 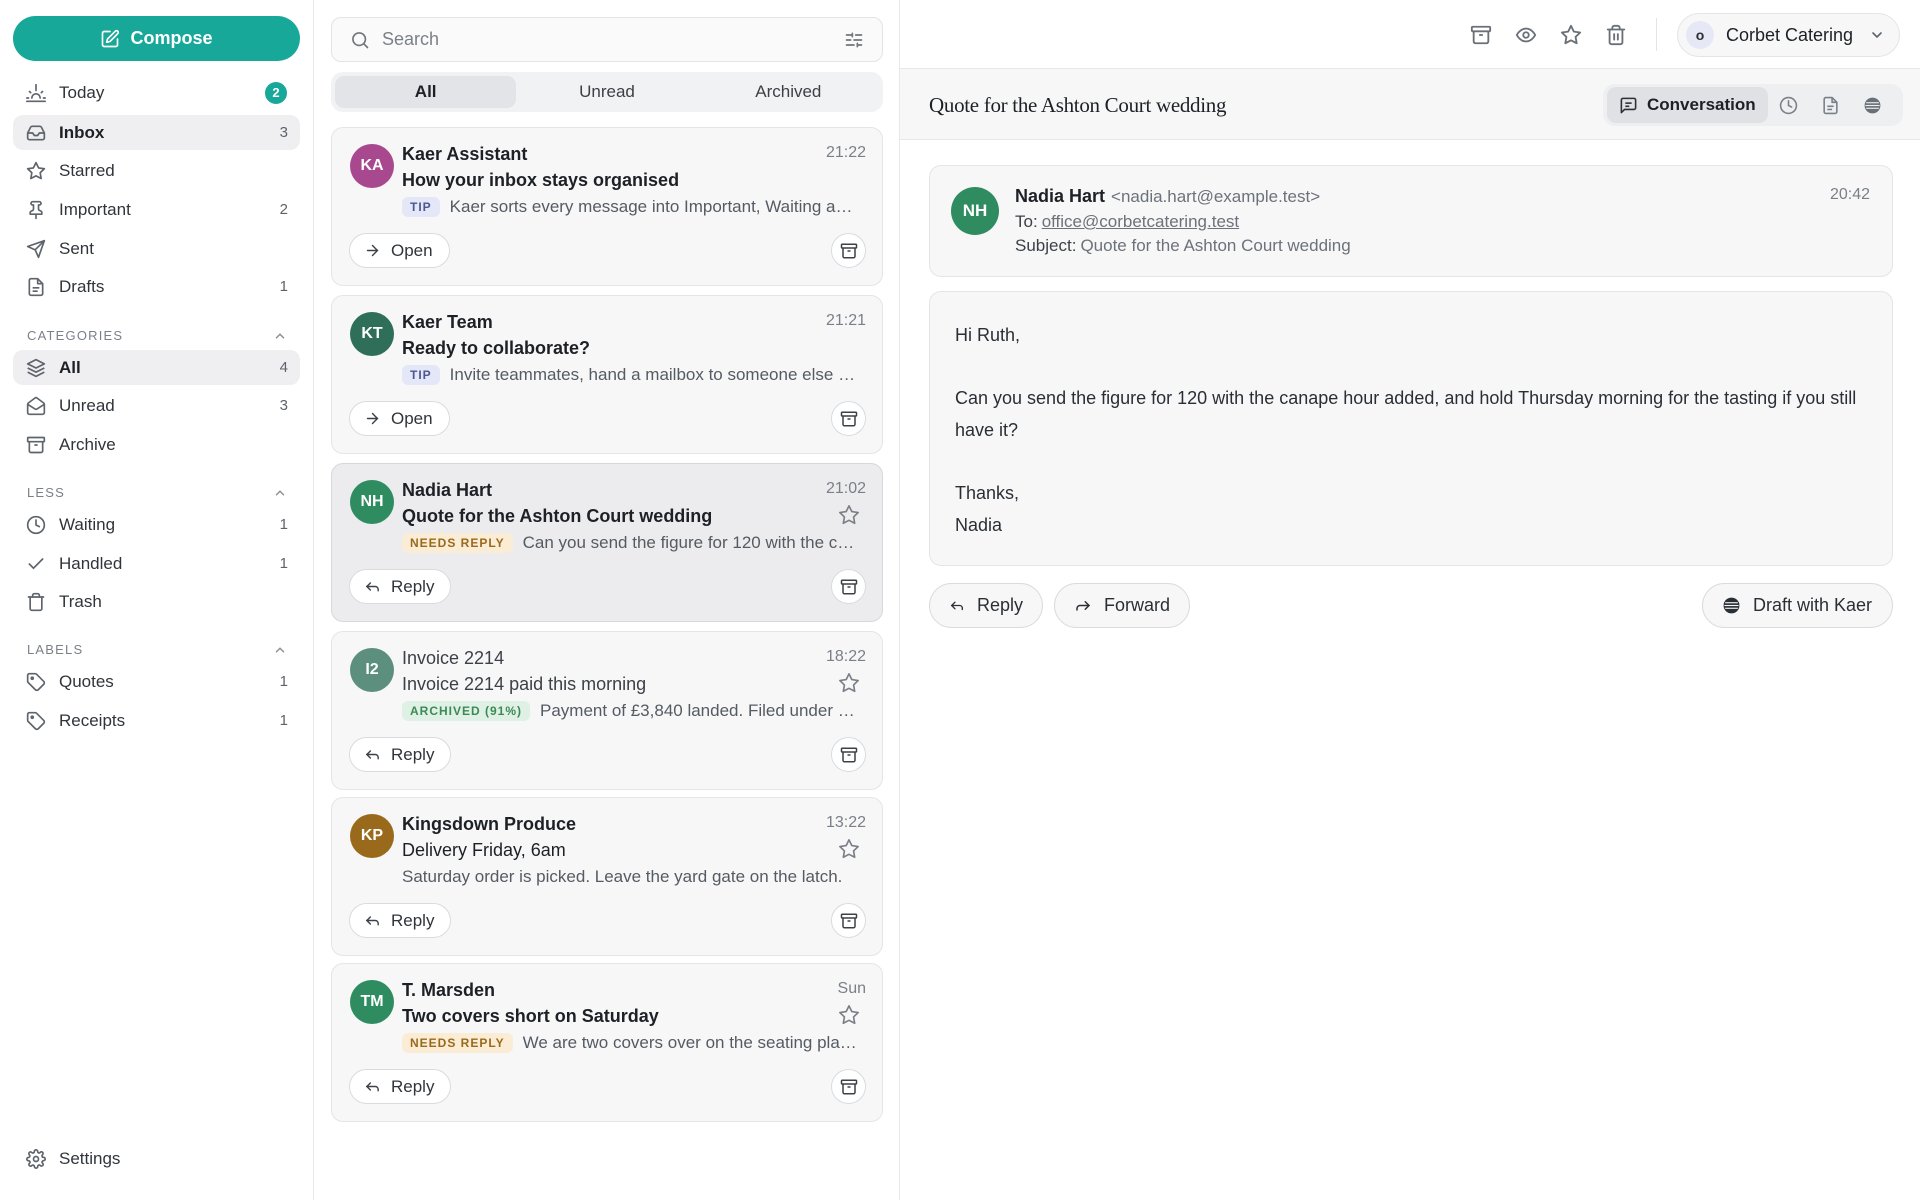 What do you see at coordinates (606, 92) in the screenshot?
I see `tab-unread: Unread` at bounding box center [606, 92].